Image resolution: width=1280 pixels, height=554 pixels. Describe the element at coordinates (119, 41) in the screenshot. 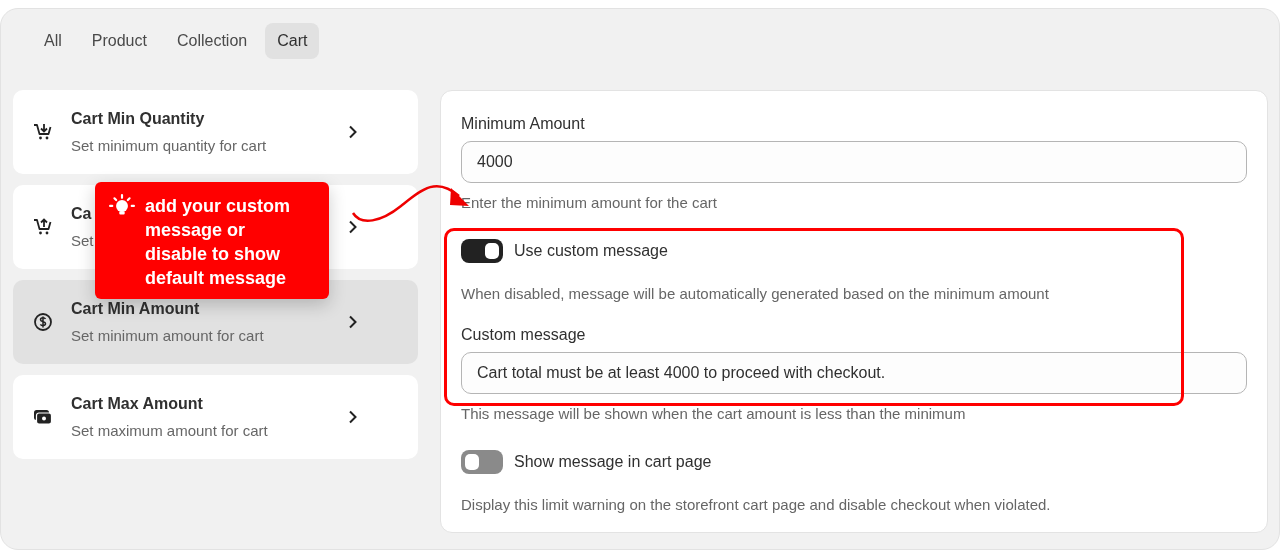

I see `filter-tab: Product` at that location.